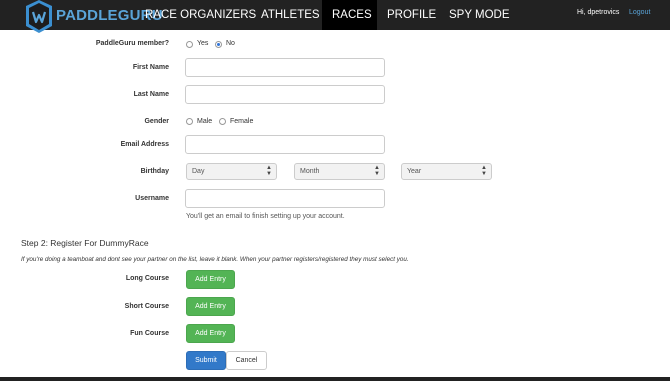  Describe the element at coordinates (147, 278) in the screenshot. I see `long-course-label: Long Course` at that location.